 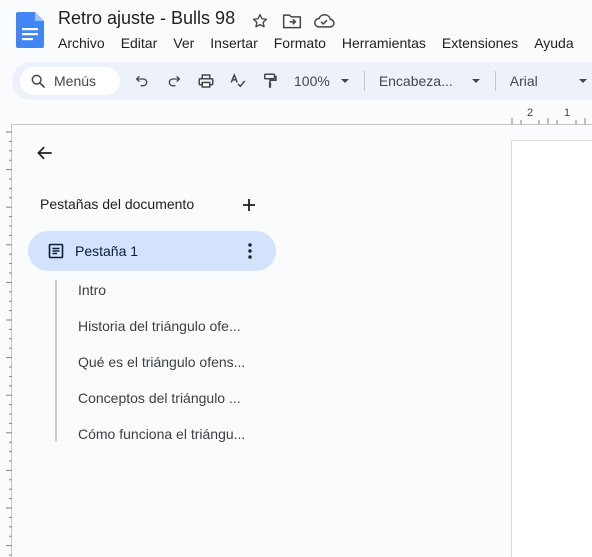 What do you see at coordinates (30, 30) in the screenshot?
I see `docs-logo-icon` at bounding box center [30, 30].